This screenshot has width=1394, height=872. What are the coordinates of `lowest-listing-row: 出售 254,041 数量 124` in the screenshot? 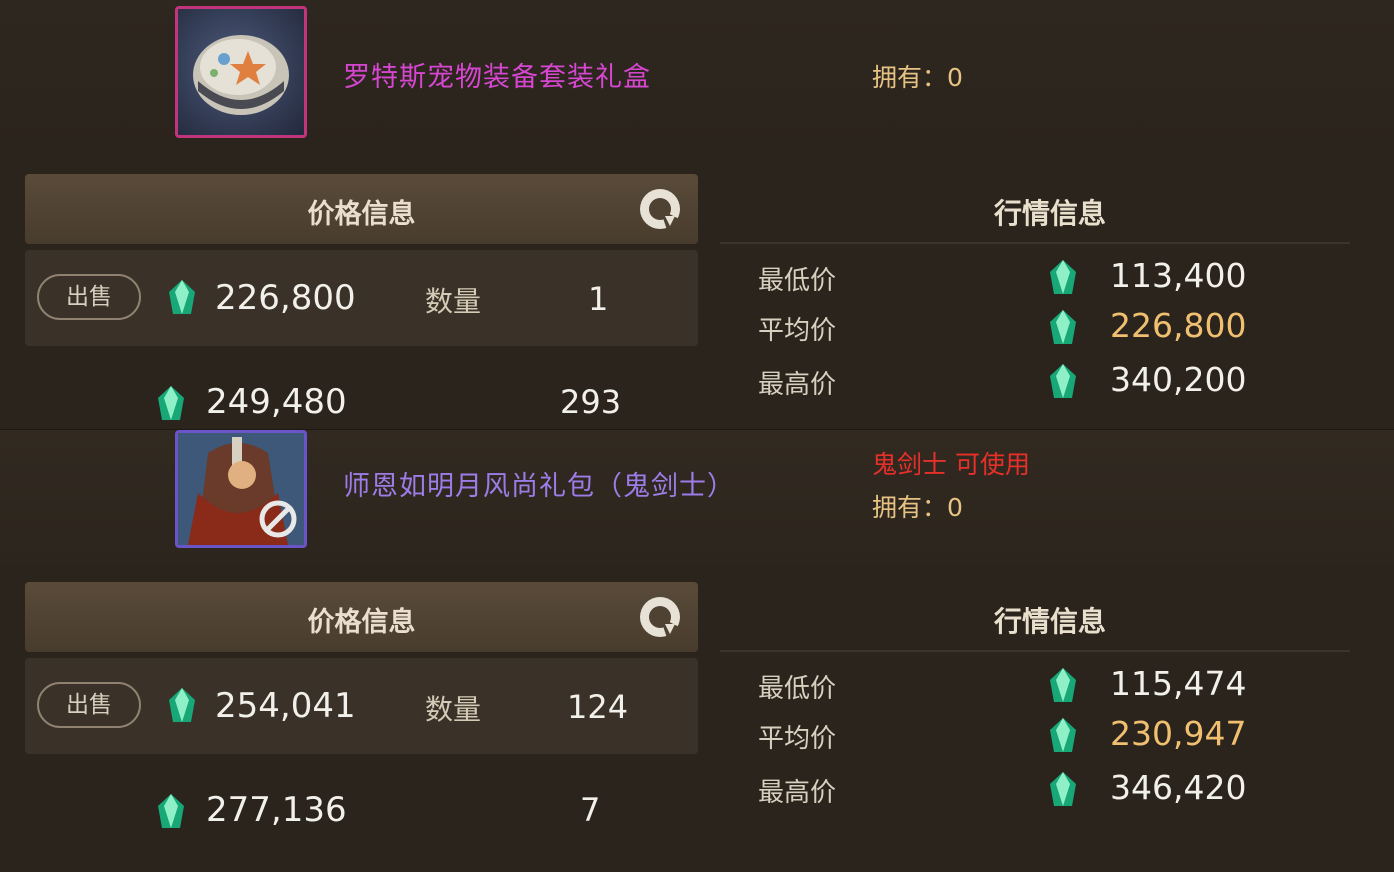 It's located at (361, 706).